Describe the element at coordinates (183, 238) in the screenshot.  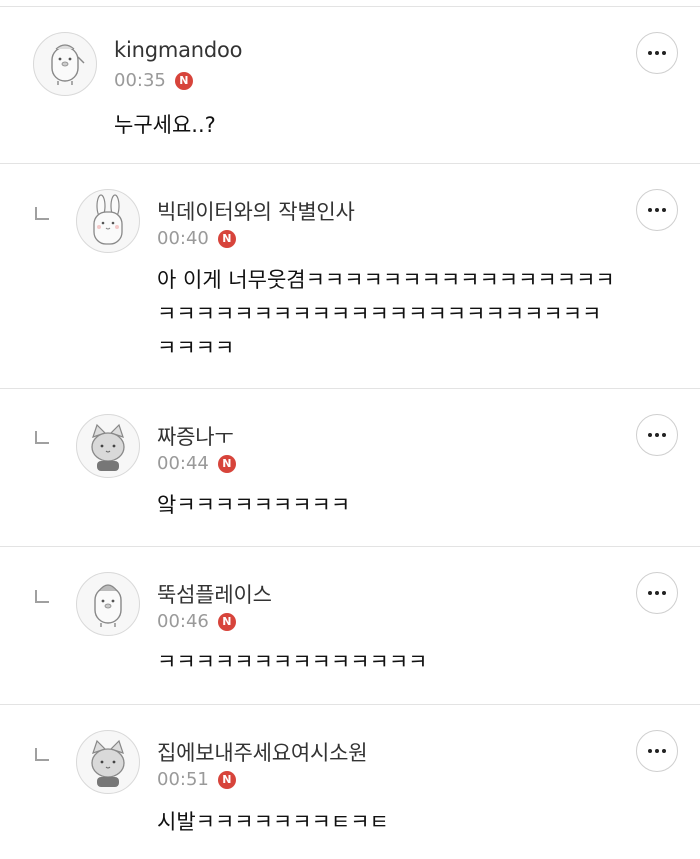
I see `comment-time: 00:40` at that location.